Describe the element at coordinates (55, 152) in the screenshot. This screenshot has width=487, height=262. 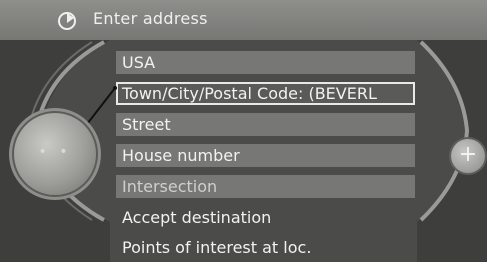
I see `knob-direction-dots: • •` at that location.